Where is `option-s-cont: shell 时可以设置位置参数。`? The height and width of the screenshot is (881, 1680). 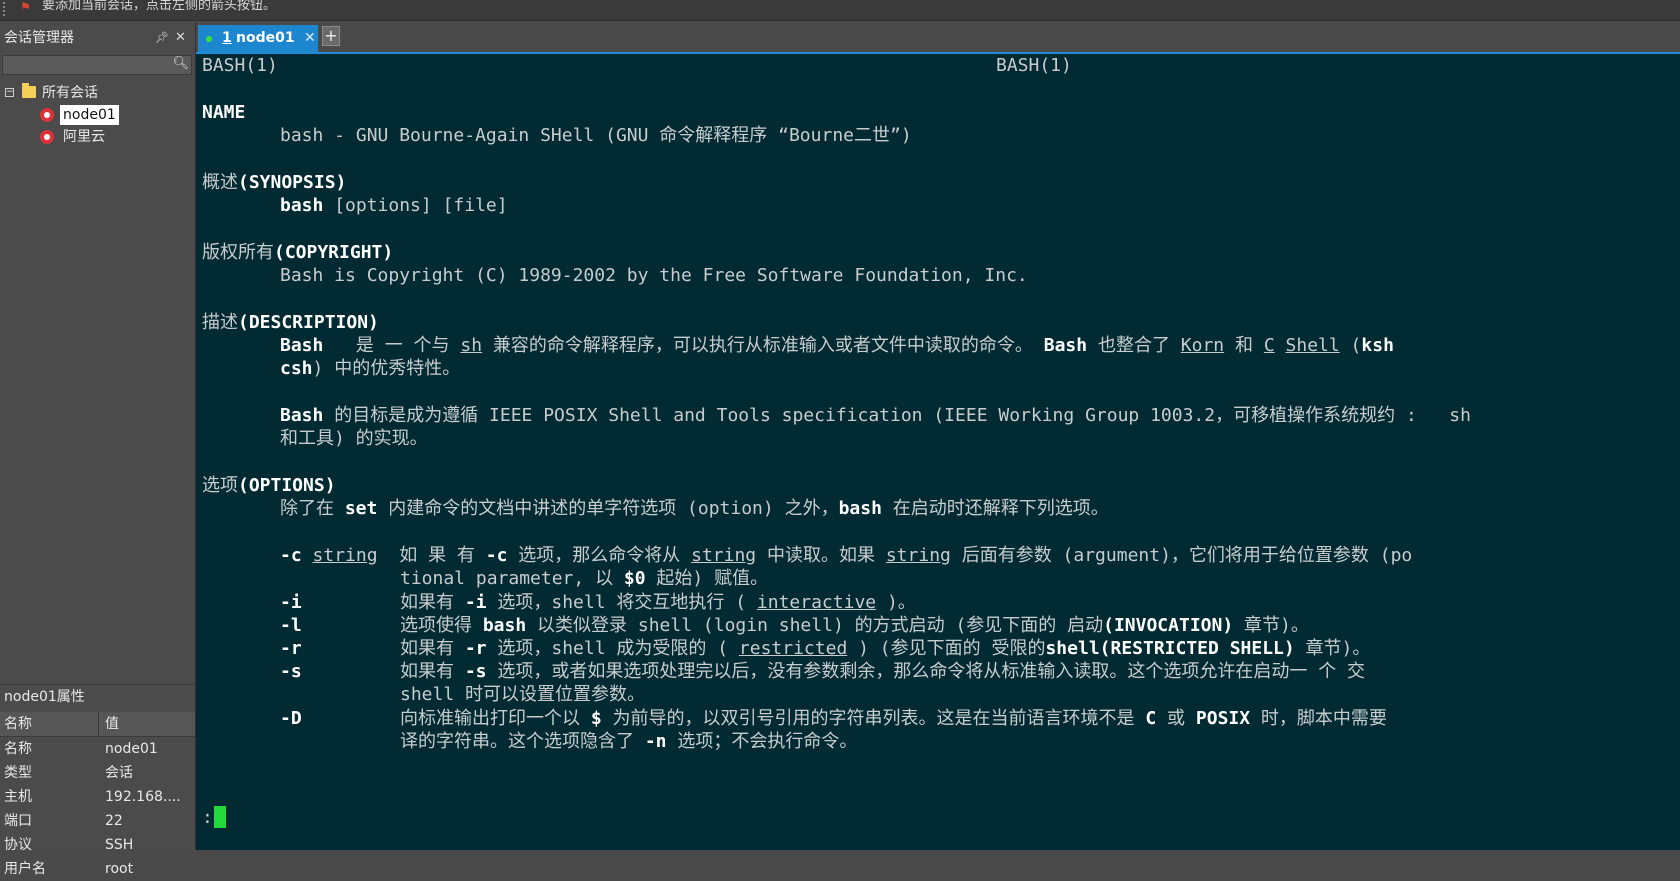
option-s-cont: shell 时可以设置位置参数。 is located at coordinates (523, 694).